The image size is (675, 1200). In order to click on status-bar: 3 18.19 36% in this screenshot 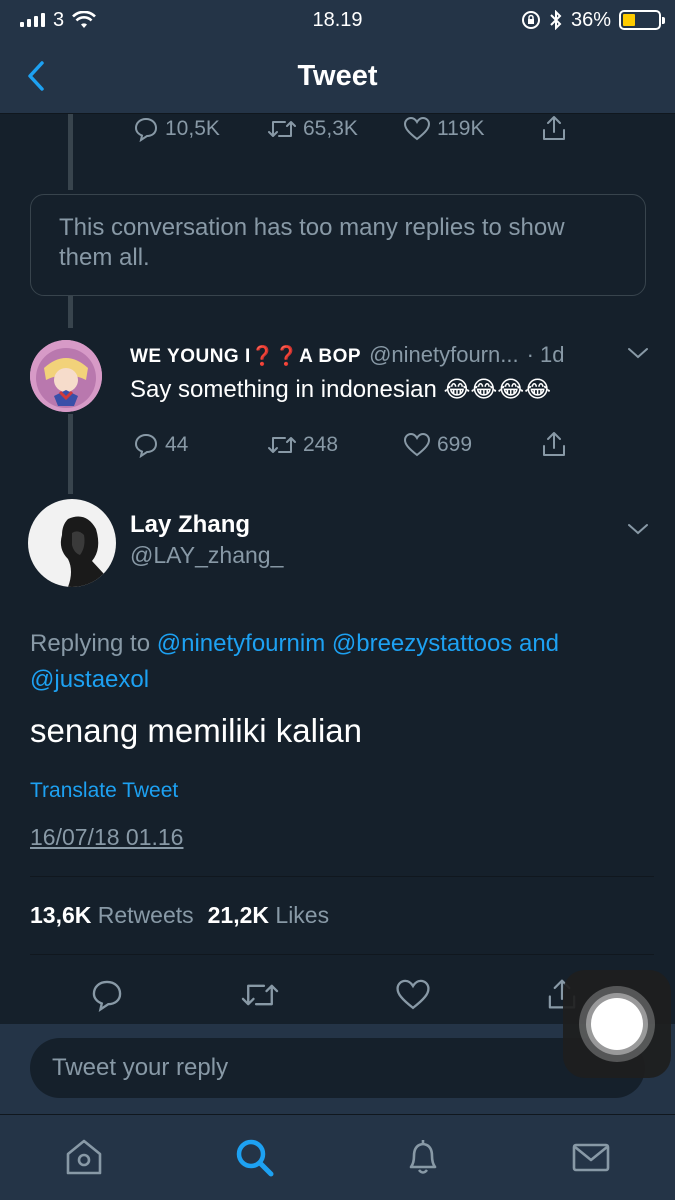, I will do `click(337, 20)`.